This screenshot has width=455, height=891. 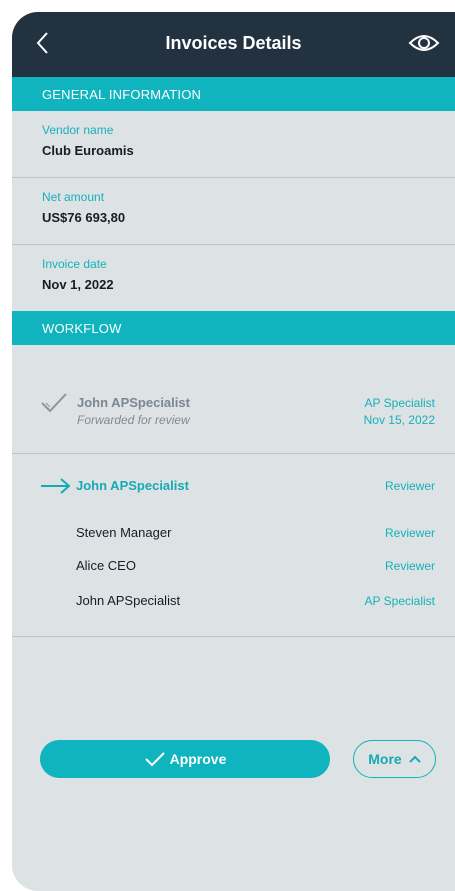 What do you see at coordinates (84, 217) in the screenshot?
I see `field-value: US$76 693,80` at bounding box center [84, 217].